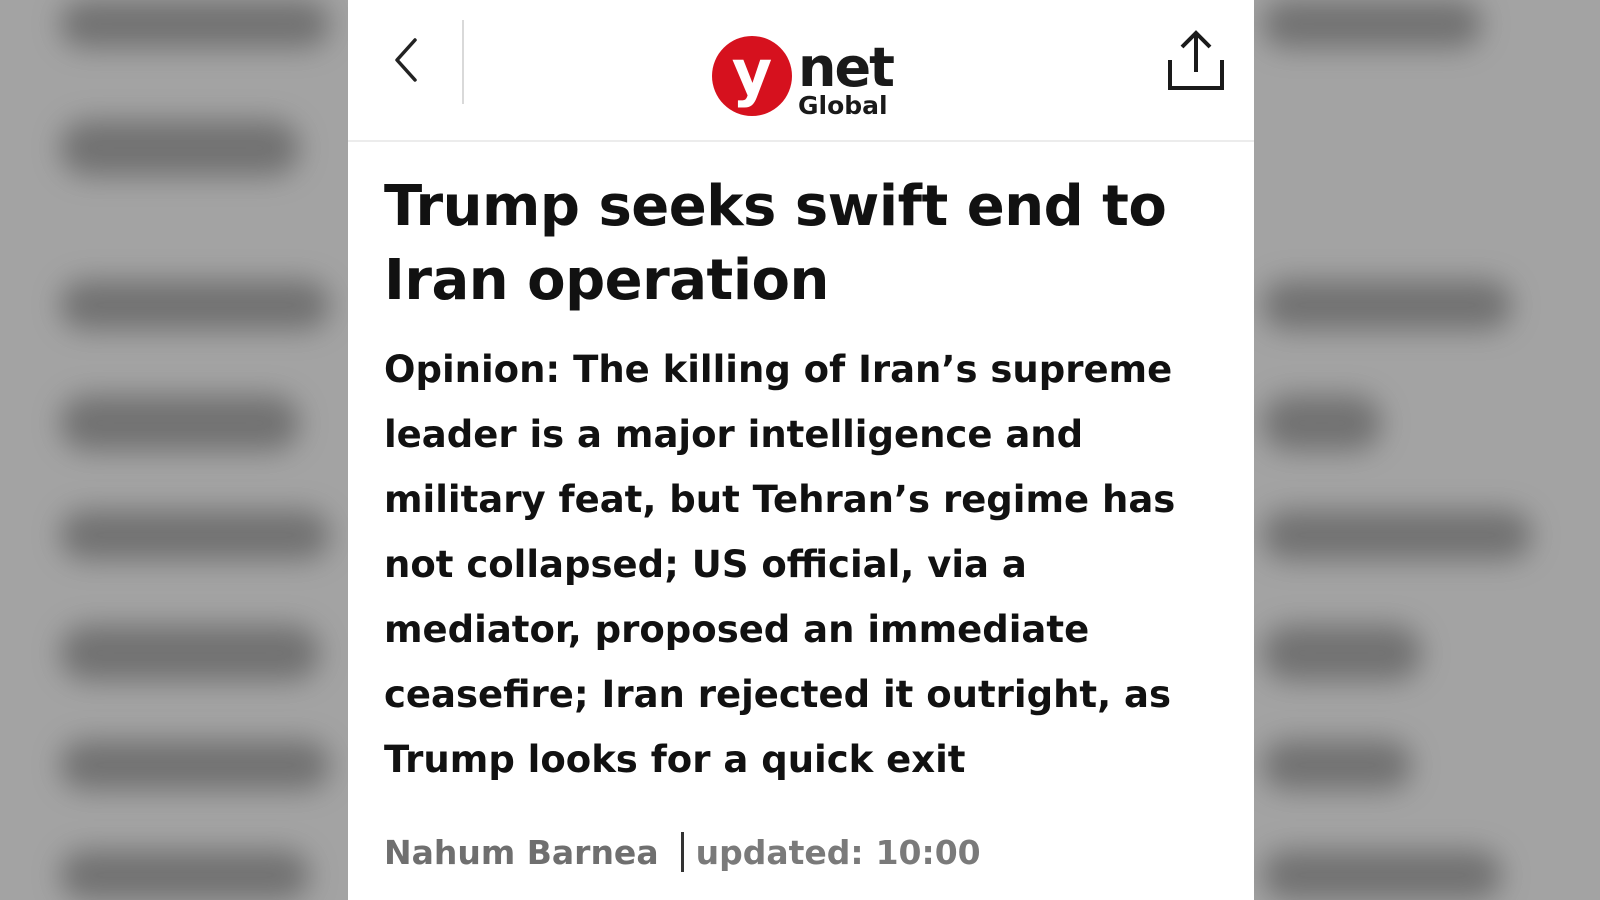 This screenshot has height=900, width=1600. What do you see at coordinates (752, 72) in the screenshot?
I see `logo-mark-letter: y` at bounding box center [752, 72].